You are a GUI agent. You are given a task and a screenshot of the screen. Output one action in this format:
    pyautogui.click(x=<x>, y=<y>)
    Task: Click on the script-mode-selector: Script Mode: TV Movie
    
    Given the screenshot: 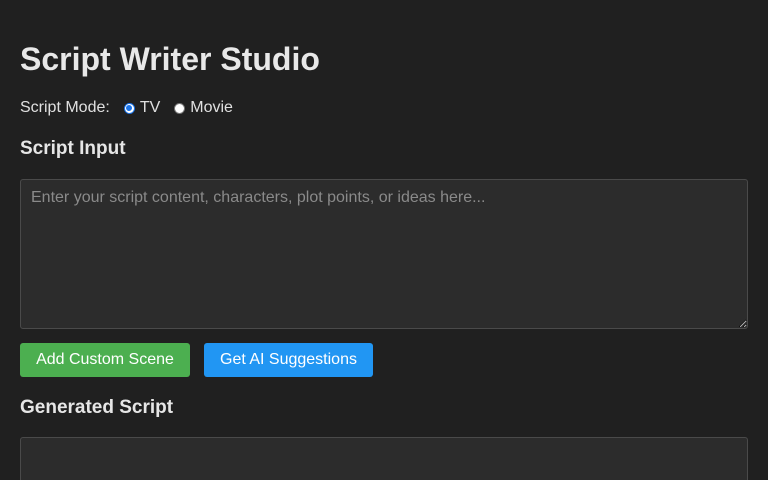 What is the action you would take?
    pyautogui.click(x=133, y=108)
    